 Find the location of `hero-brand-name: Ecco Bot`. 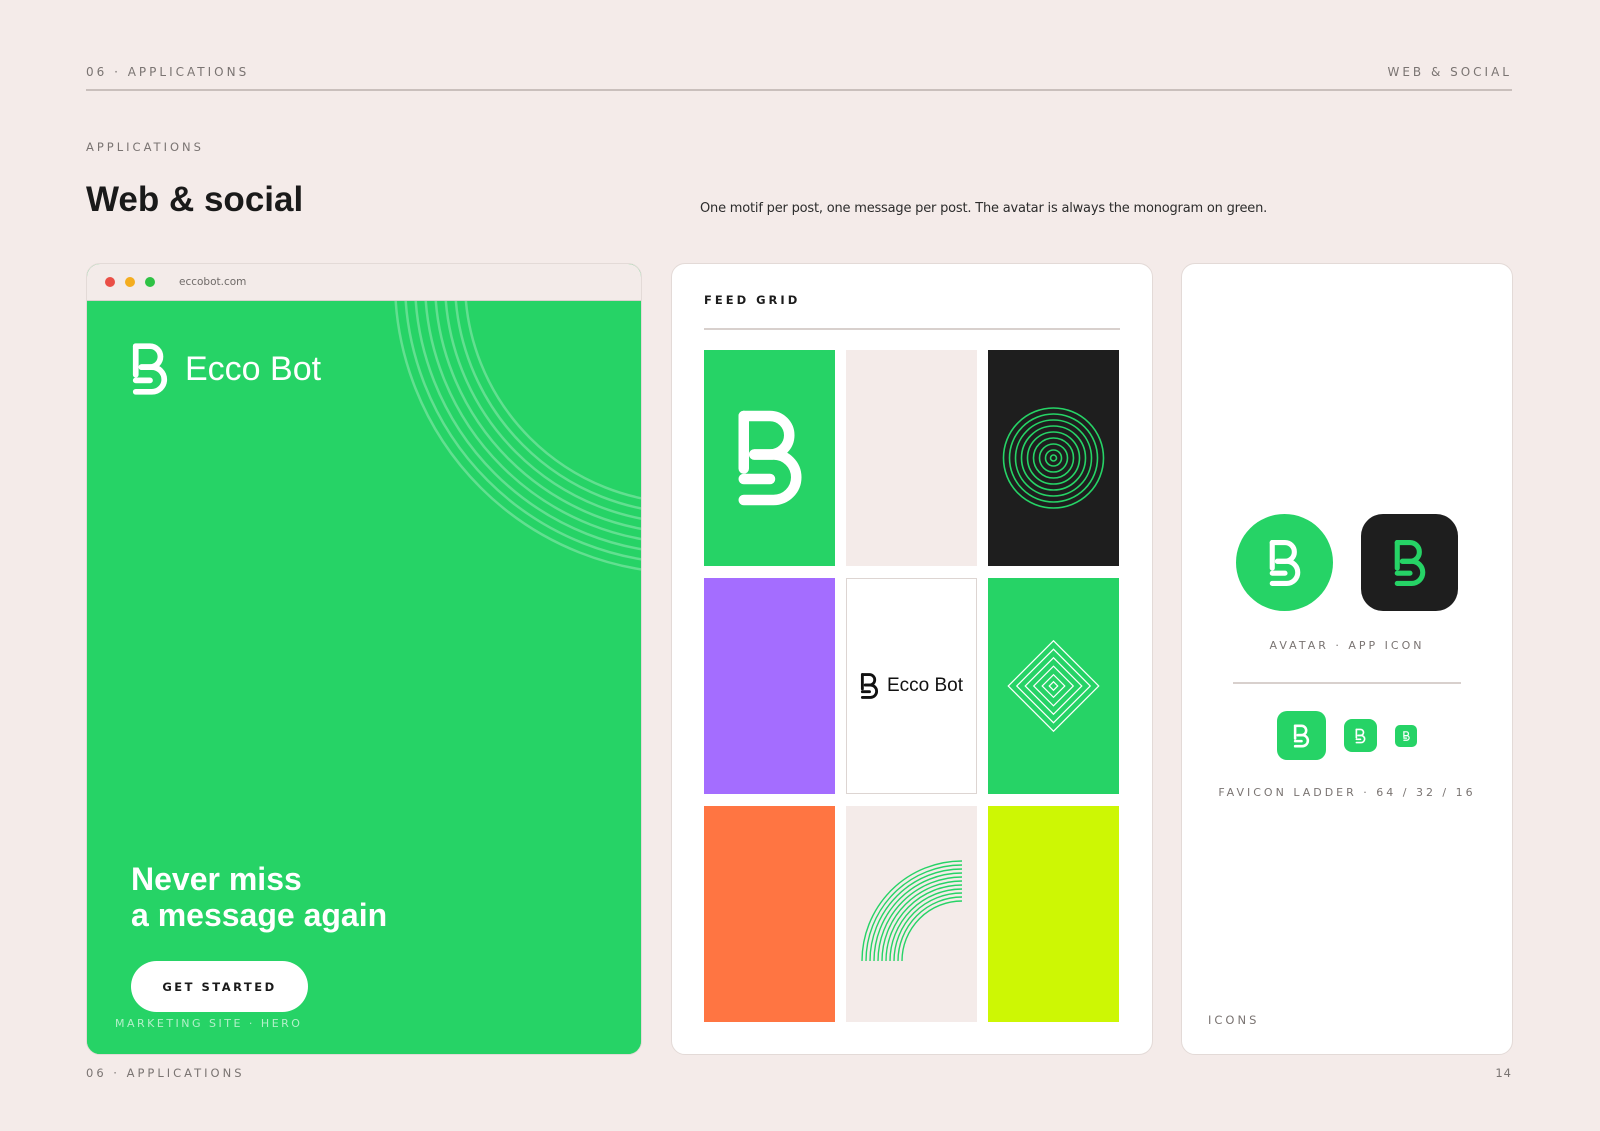

hero-brand-name: Ecco Bot is located at coordinates (253, 368).